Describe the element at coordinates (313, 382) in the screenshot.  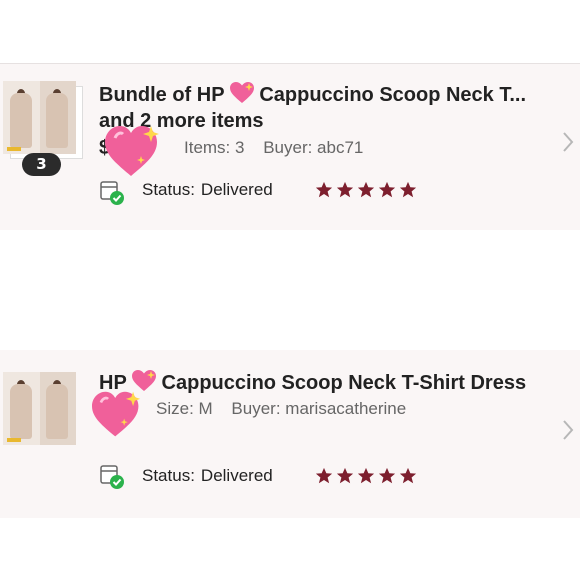
I see `order-title: HP Cappuccino Scoop Neck T-Shirt Dress` at that location.